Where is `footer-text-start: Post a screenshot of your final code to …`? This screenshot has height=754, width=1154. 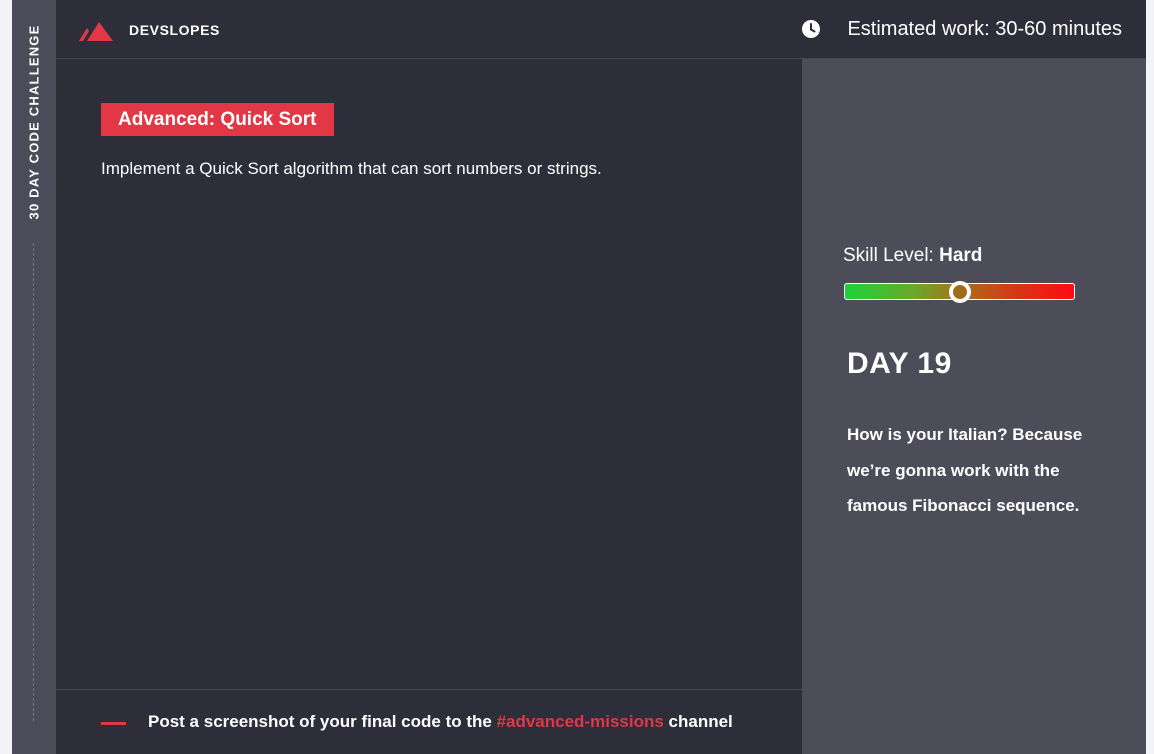 footer-text-start: Post a screenshot of your final code to … is located at coordinates (322, 721).